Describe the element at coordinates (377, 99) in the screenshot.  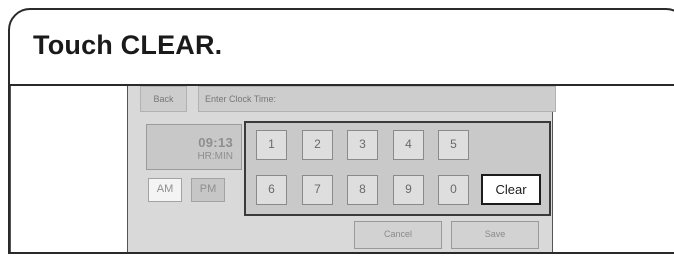
I see `screen-header: Enter Clock Time:` at that location.